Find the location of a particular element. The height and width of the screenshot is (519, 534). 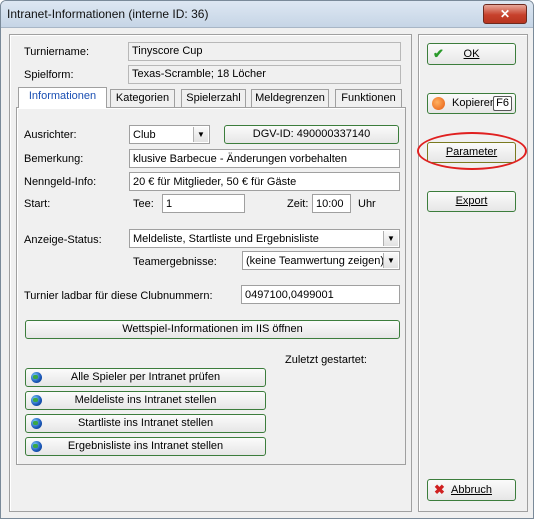

startliste-intranet-label: Startliste ins Intranet stellen is located at coordinates (145, 423).